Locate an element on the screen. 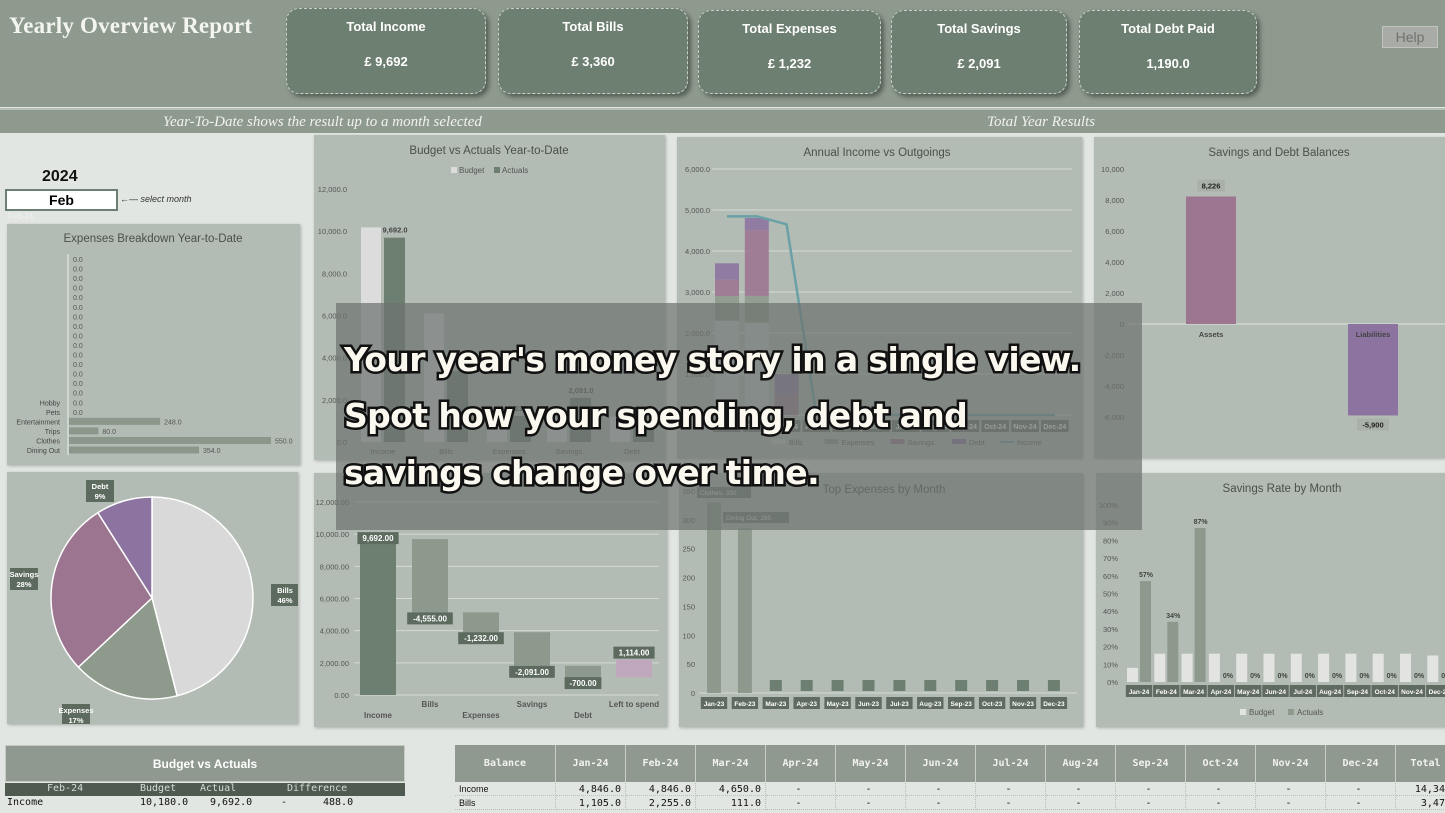  month-label: Apr-23 is located at coordinates (806, 704).